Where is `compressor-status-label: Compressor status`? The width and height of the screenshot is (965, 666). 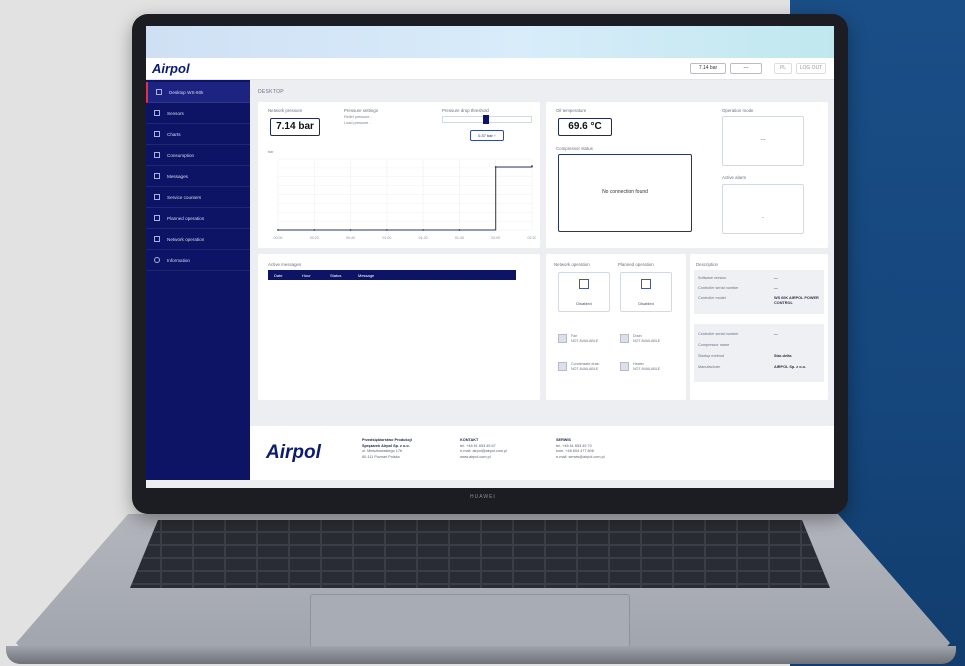
compressor-status-label: Compressor status is located at coordinates (574, 148).